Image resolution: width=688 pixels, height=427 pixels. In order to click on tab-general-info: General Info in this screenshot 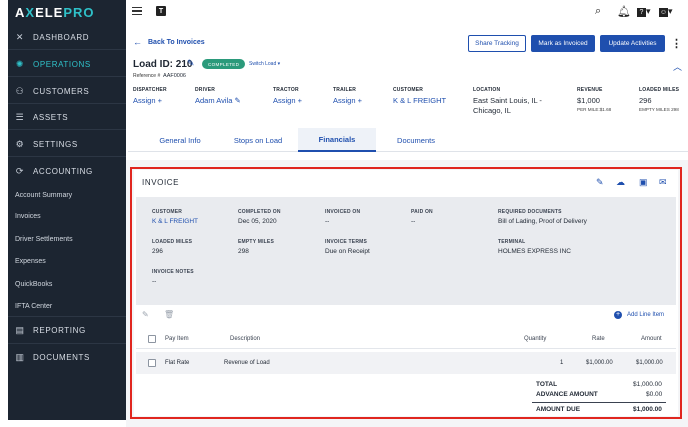, I will do `click(180, 140)`.